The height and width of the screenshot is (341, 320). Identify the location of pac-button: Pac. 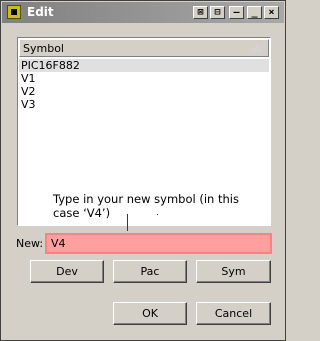
(150, 271).